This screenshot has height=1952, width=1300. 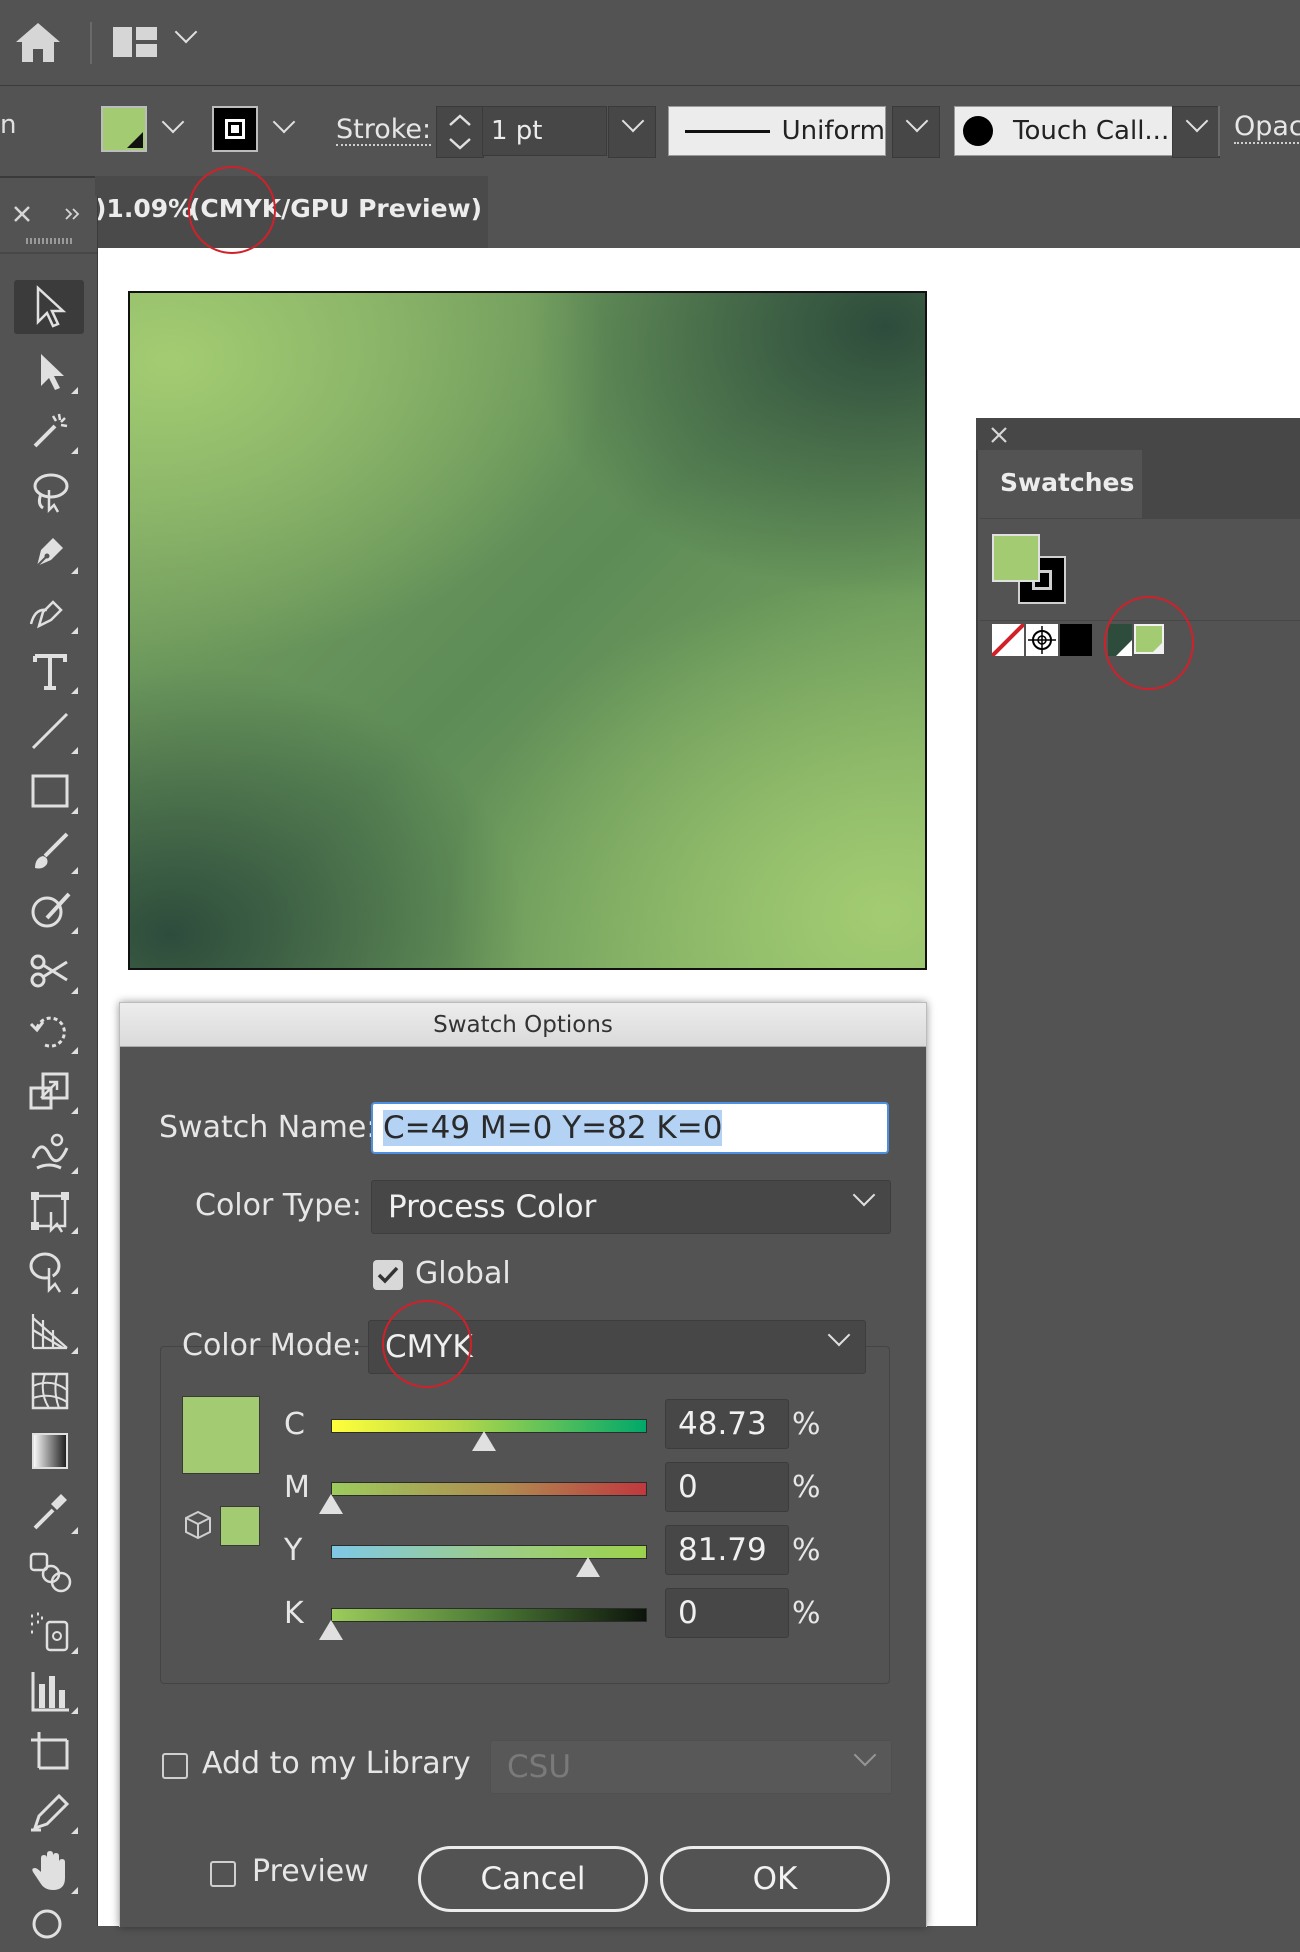 What do you see at coordinates (50, 791) in the screenshot?
I see `rectangle-tool-button` at bounding box center [50, 791].